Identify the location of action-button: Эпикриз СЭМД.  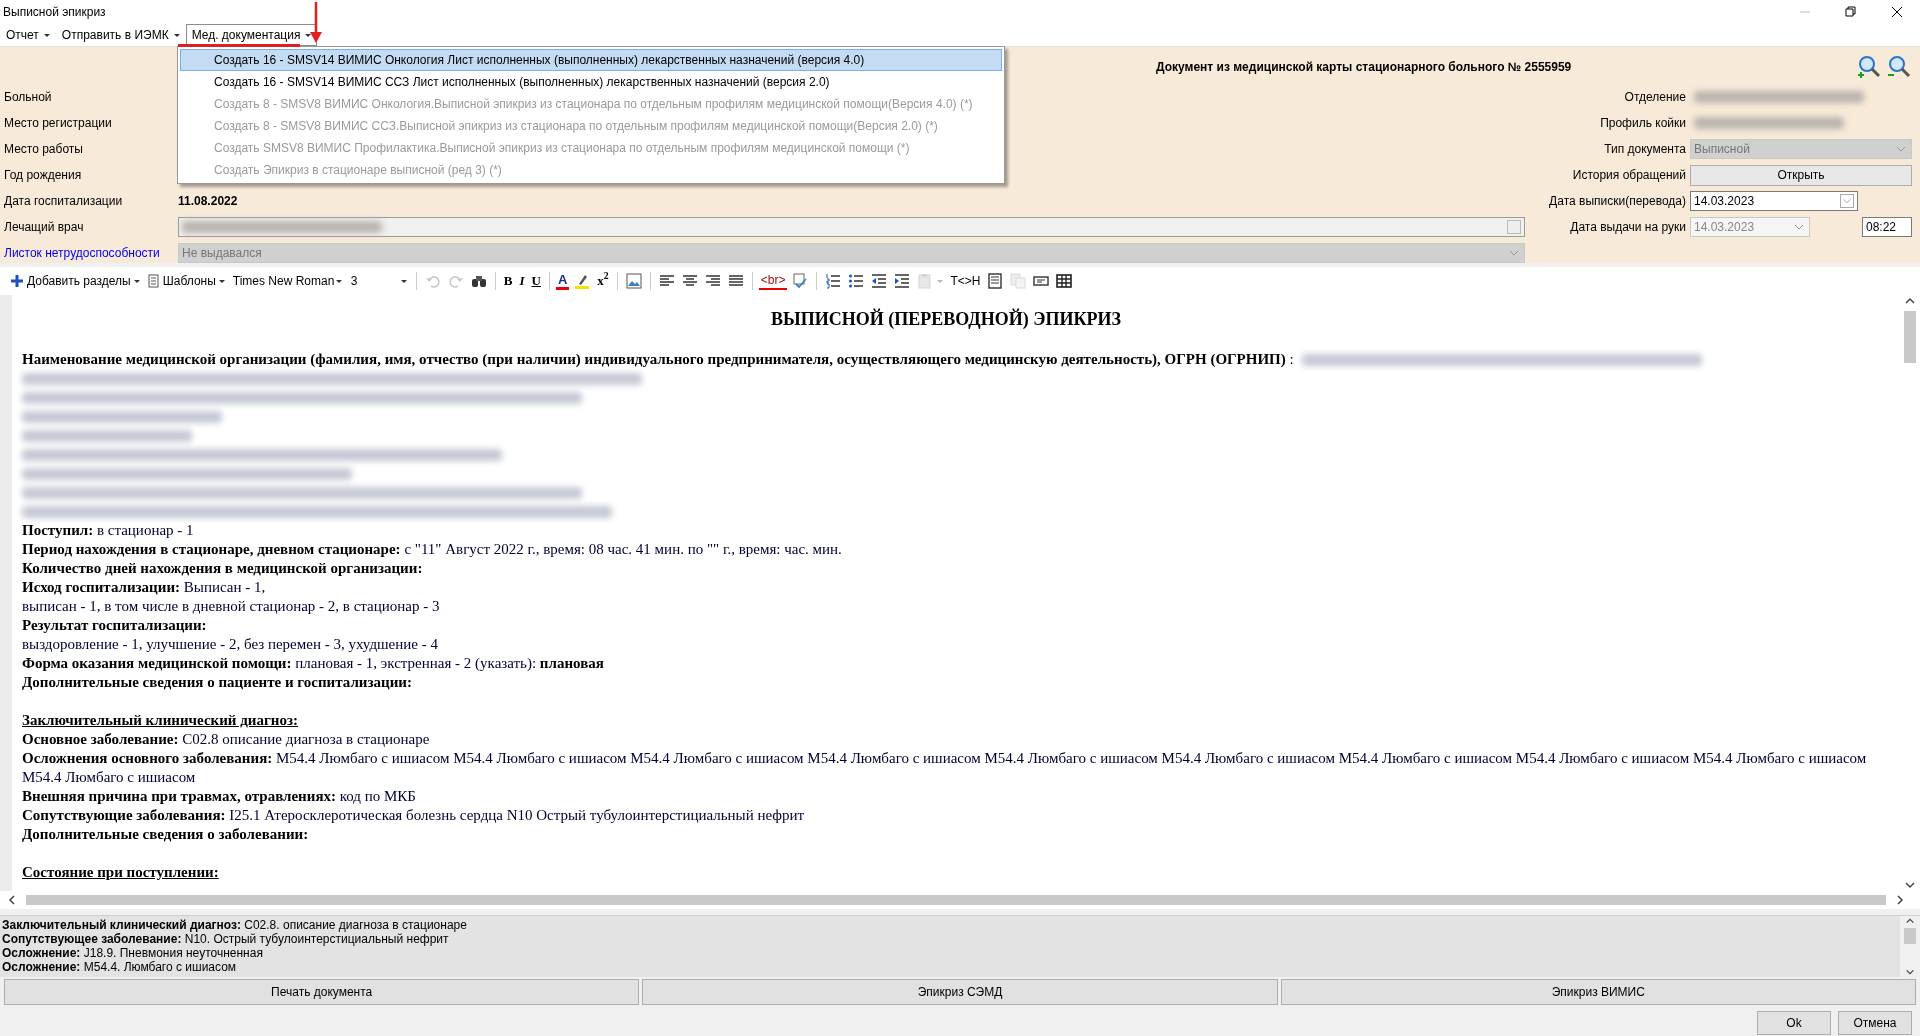
(960, 992).